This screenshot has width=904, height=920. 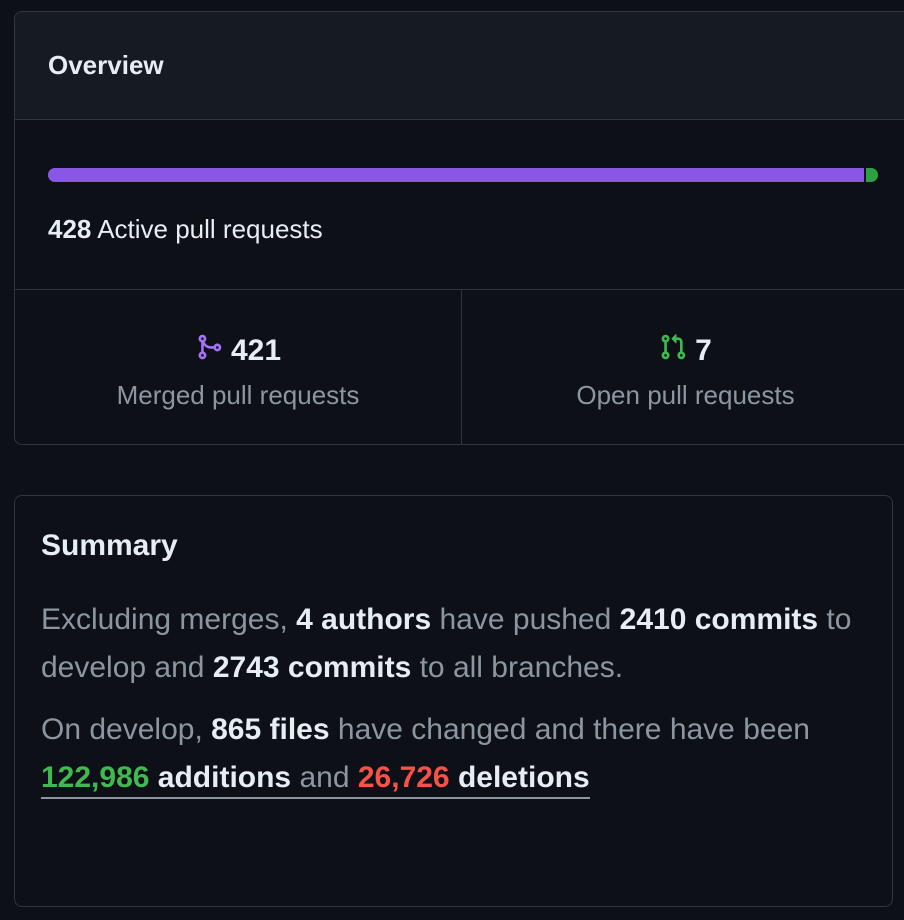 What do you see at coordinates (569, 729) in the screenshot?
I see `summary-p2-mid1: have changed and there have been` at bounding box center [569, 729].